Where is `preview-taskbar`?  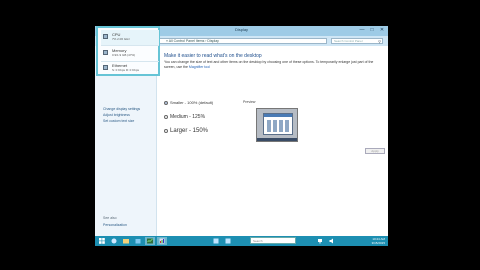
preview-taskbar is located at coordinates (277, 139).